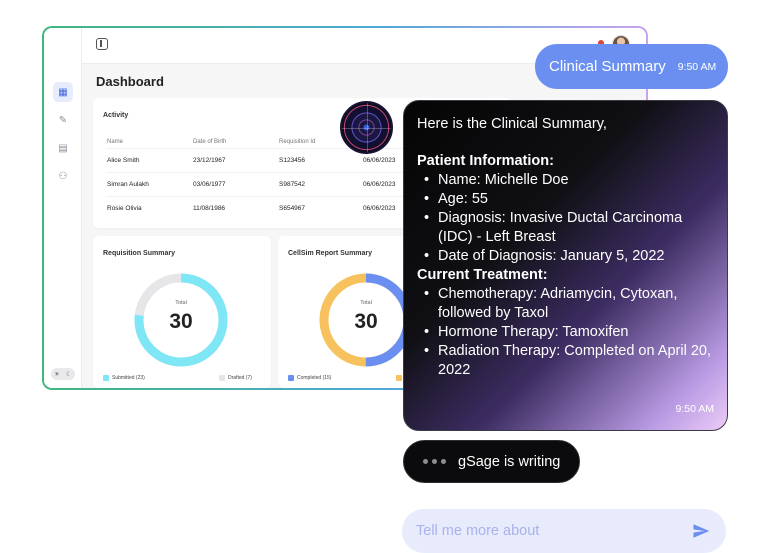 This screenshot has height=553, width=768. I want to click on table-cell: 11/08/1986, so click(236, 207).